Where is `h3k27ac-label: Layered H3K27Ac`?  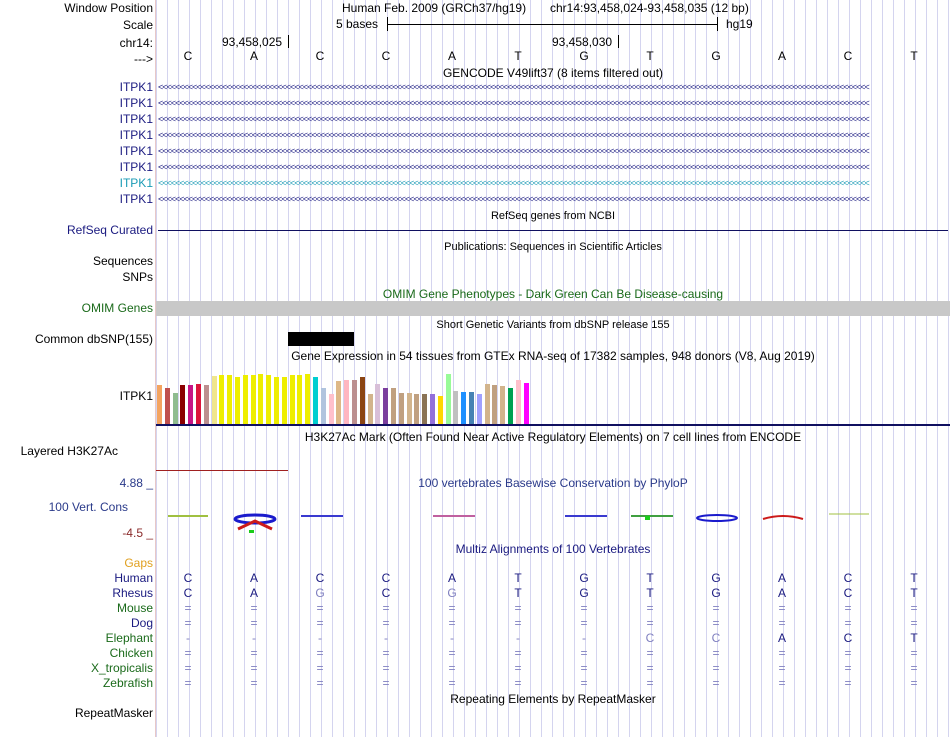
h3k27ac-label: Layered H3K27Ac is located at coordinates (69, 451).